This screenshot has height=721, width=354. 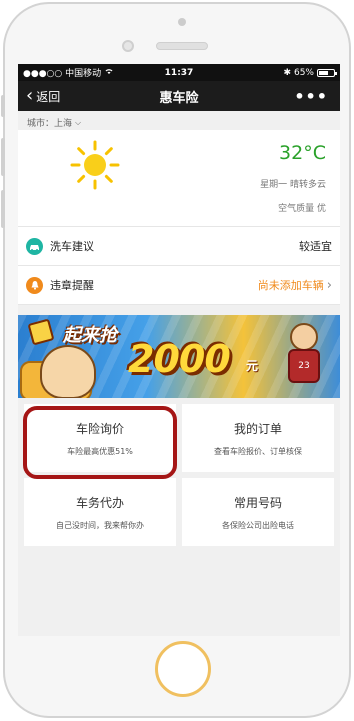 I want to click on car-wash-value: 较适宜, so click(x=315, y=246).